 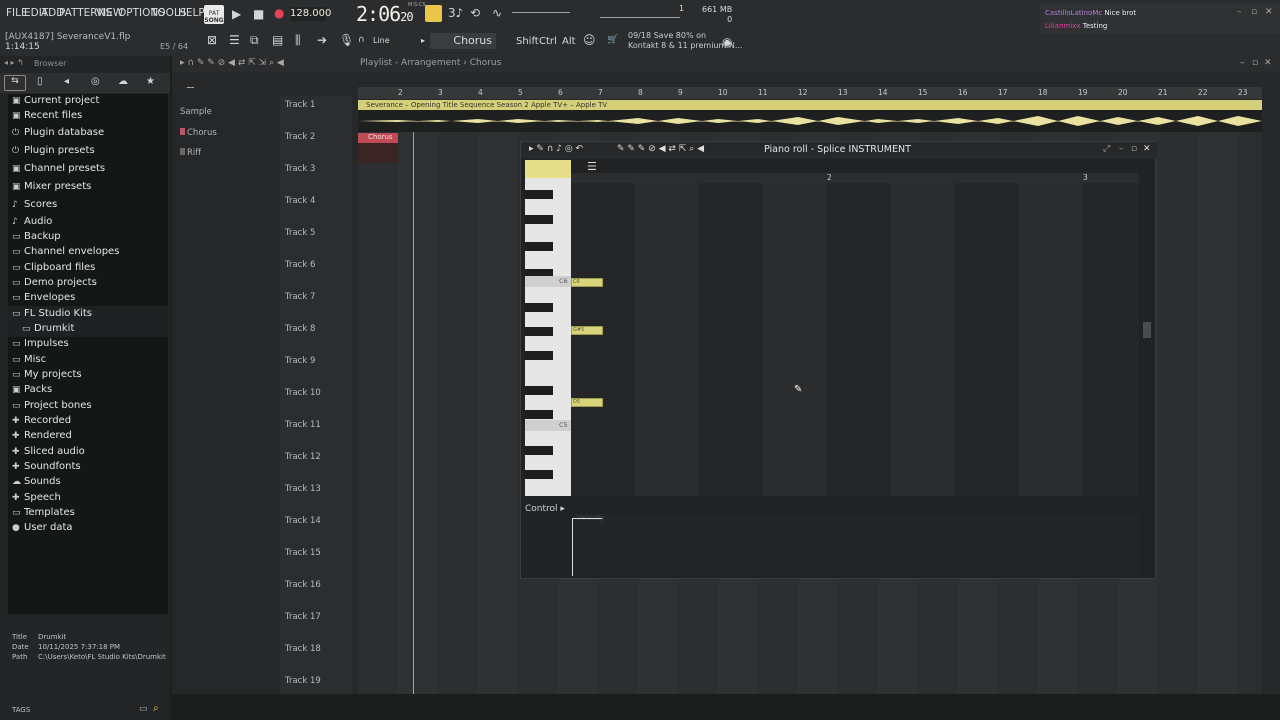 What do you see at coordinates (143, 709) in the screenshot?
I see `folder-icon: ▭` at bounding box center [143, 709].